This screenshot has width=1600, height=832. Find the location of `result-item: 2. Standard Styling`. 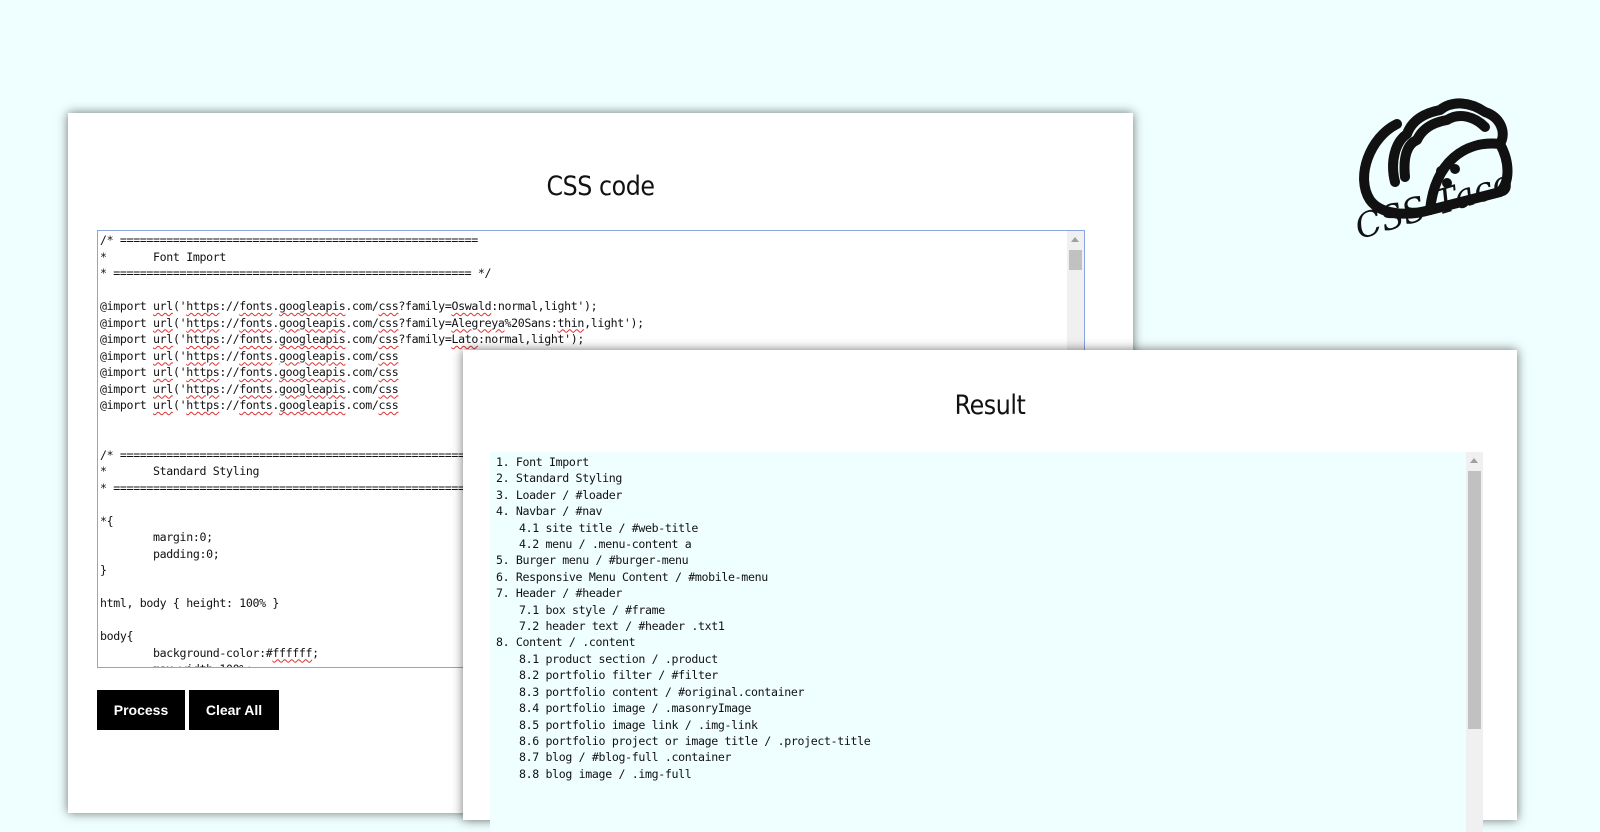

result-item: 2. Standard Styling is located at coordinates (559, 478).